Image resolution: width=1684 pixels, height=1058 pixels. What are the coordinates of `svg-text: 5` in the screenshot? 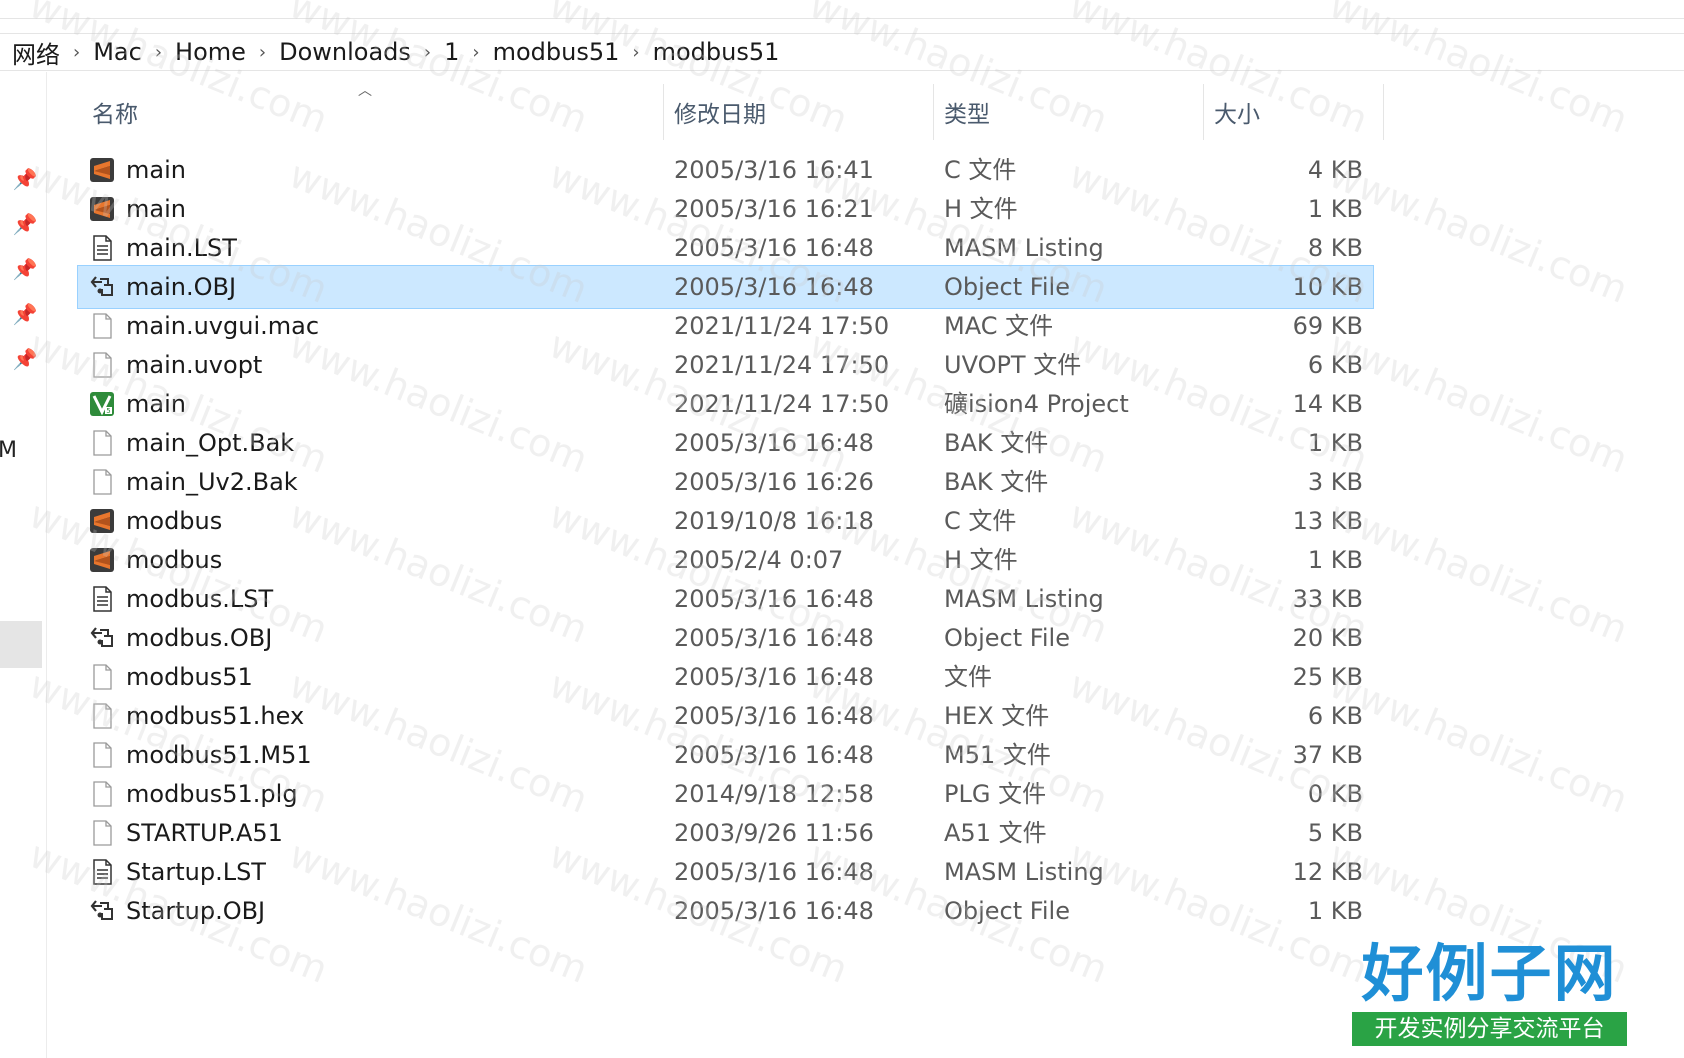 It's located at (108, 411).